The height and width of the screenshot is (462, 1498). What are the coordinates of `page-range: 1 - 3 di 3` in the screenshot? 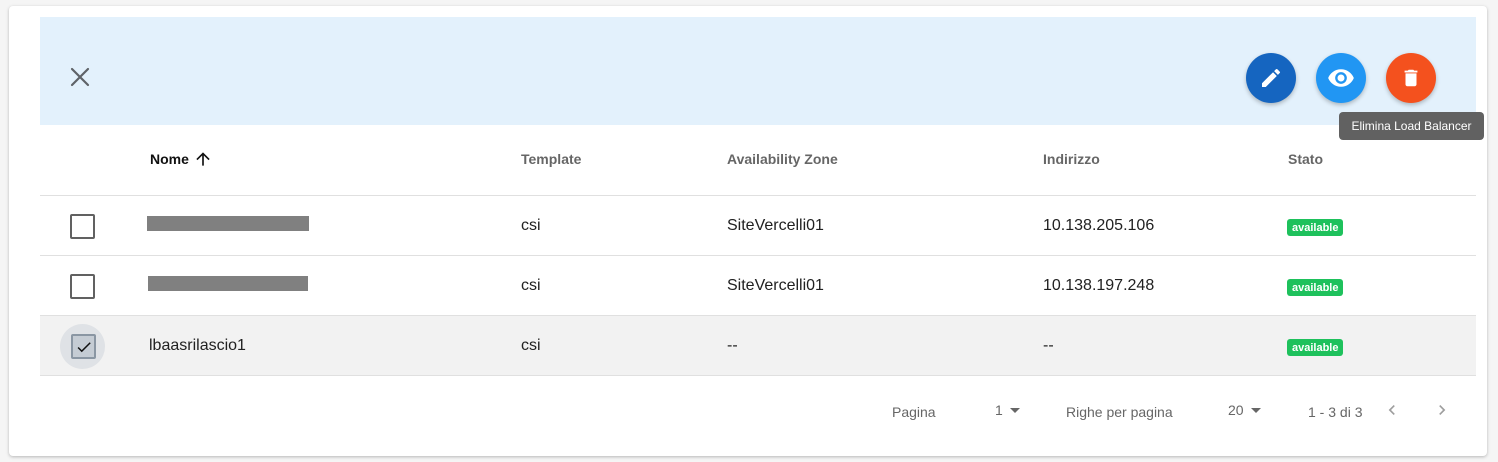 It's located at (1335, 412).